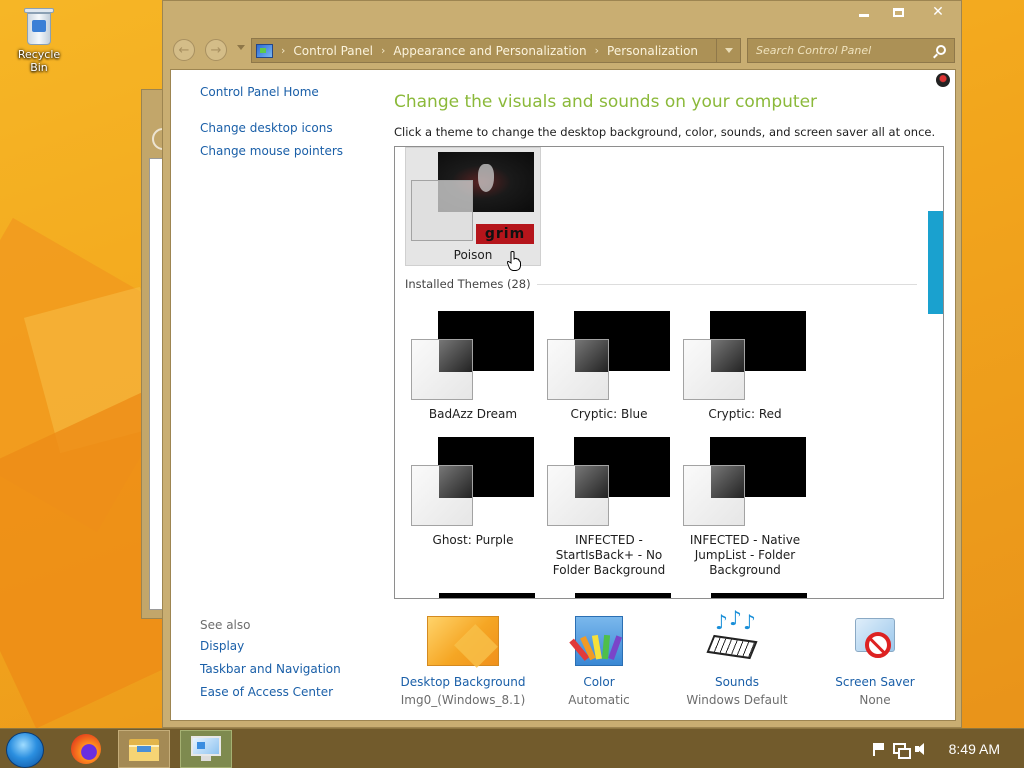 This screenshot has height=768, width=1024. I want to click on theme-name: BadAzz Dream, so click(473, 414).